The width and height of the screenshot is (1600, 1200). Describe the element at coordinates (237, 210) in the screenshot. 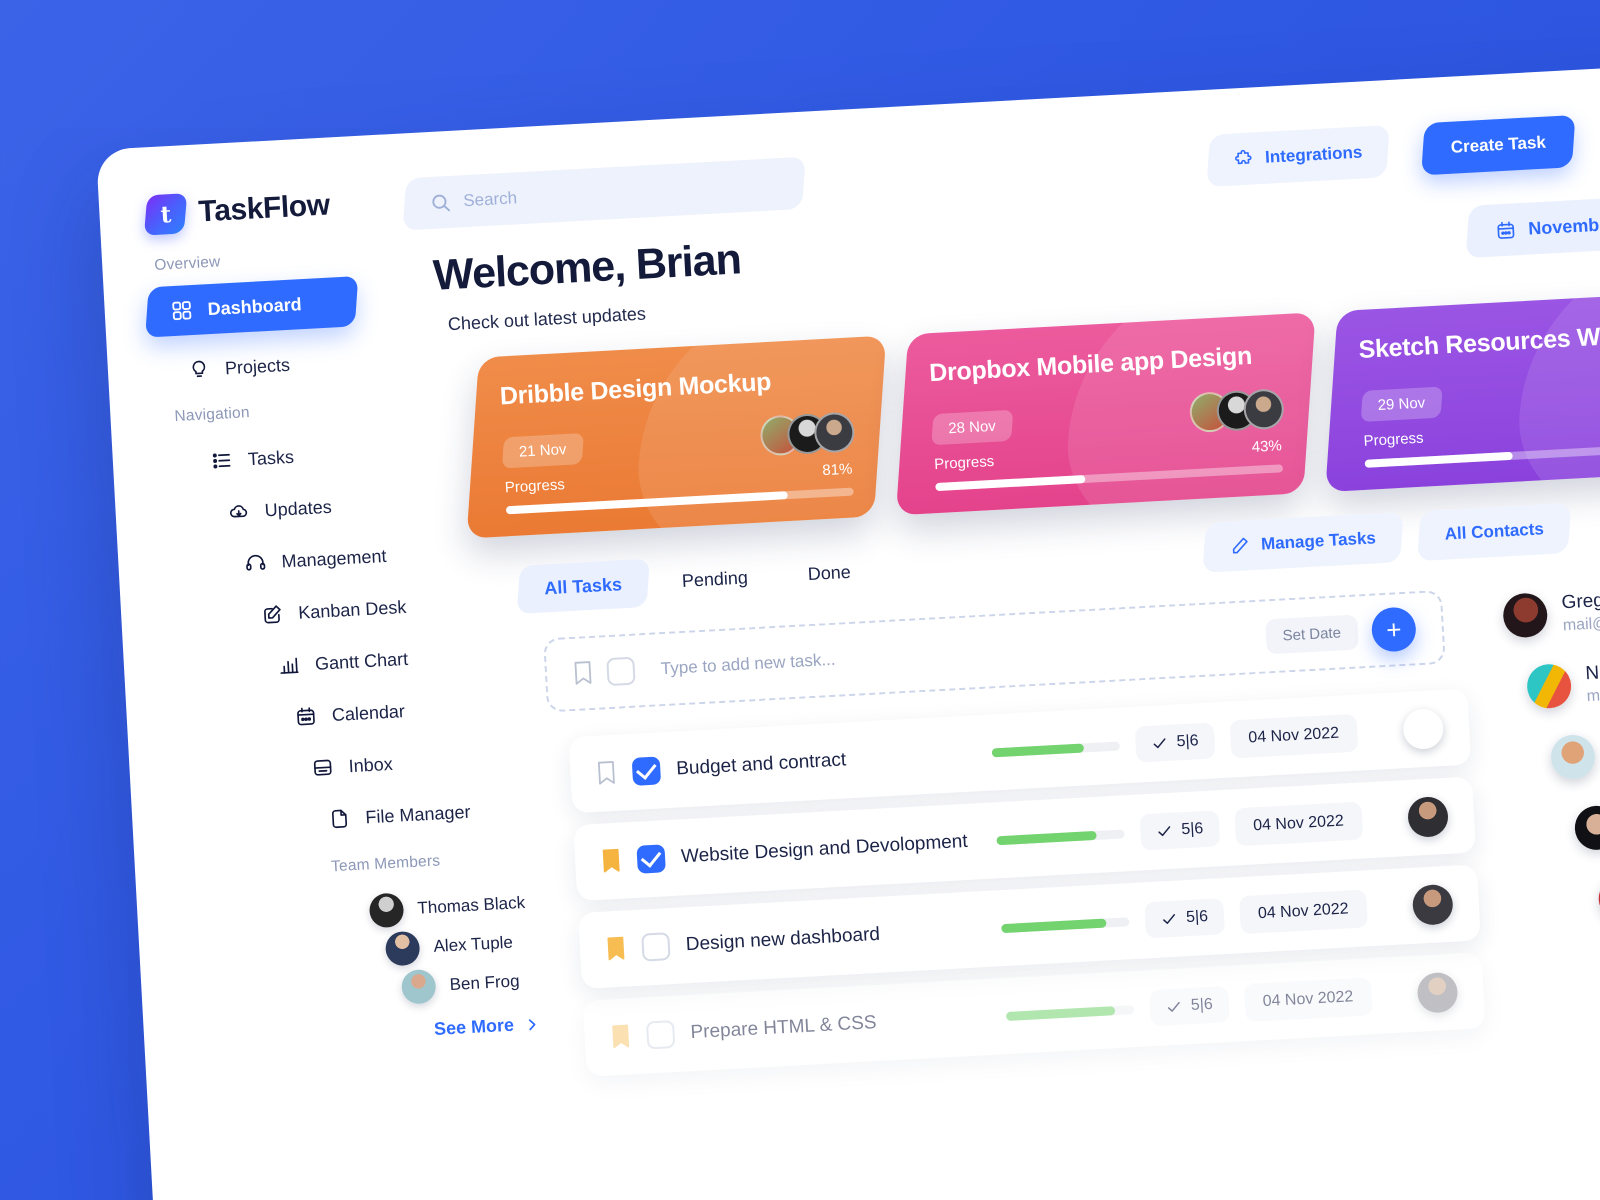

I see `brand-logo: t TaskFlow` at that location.